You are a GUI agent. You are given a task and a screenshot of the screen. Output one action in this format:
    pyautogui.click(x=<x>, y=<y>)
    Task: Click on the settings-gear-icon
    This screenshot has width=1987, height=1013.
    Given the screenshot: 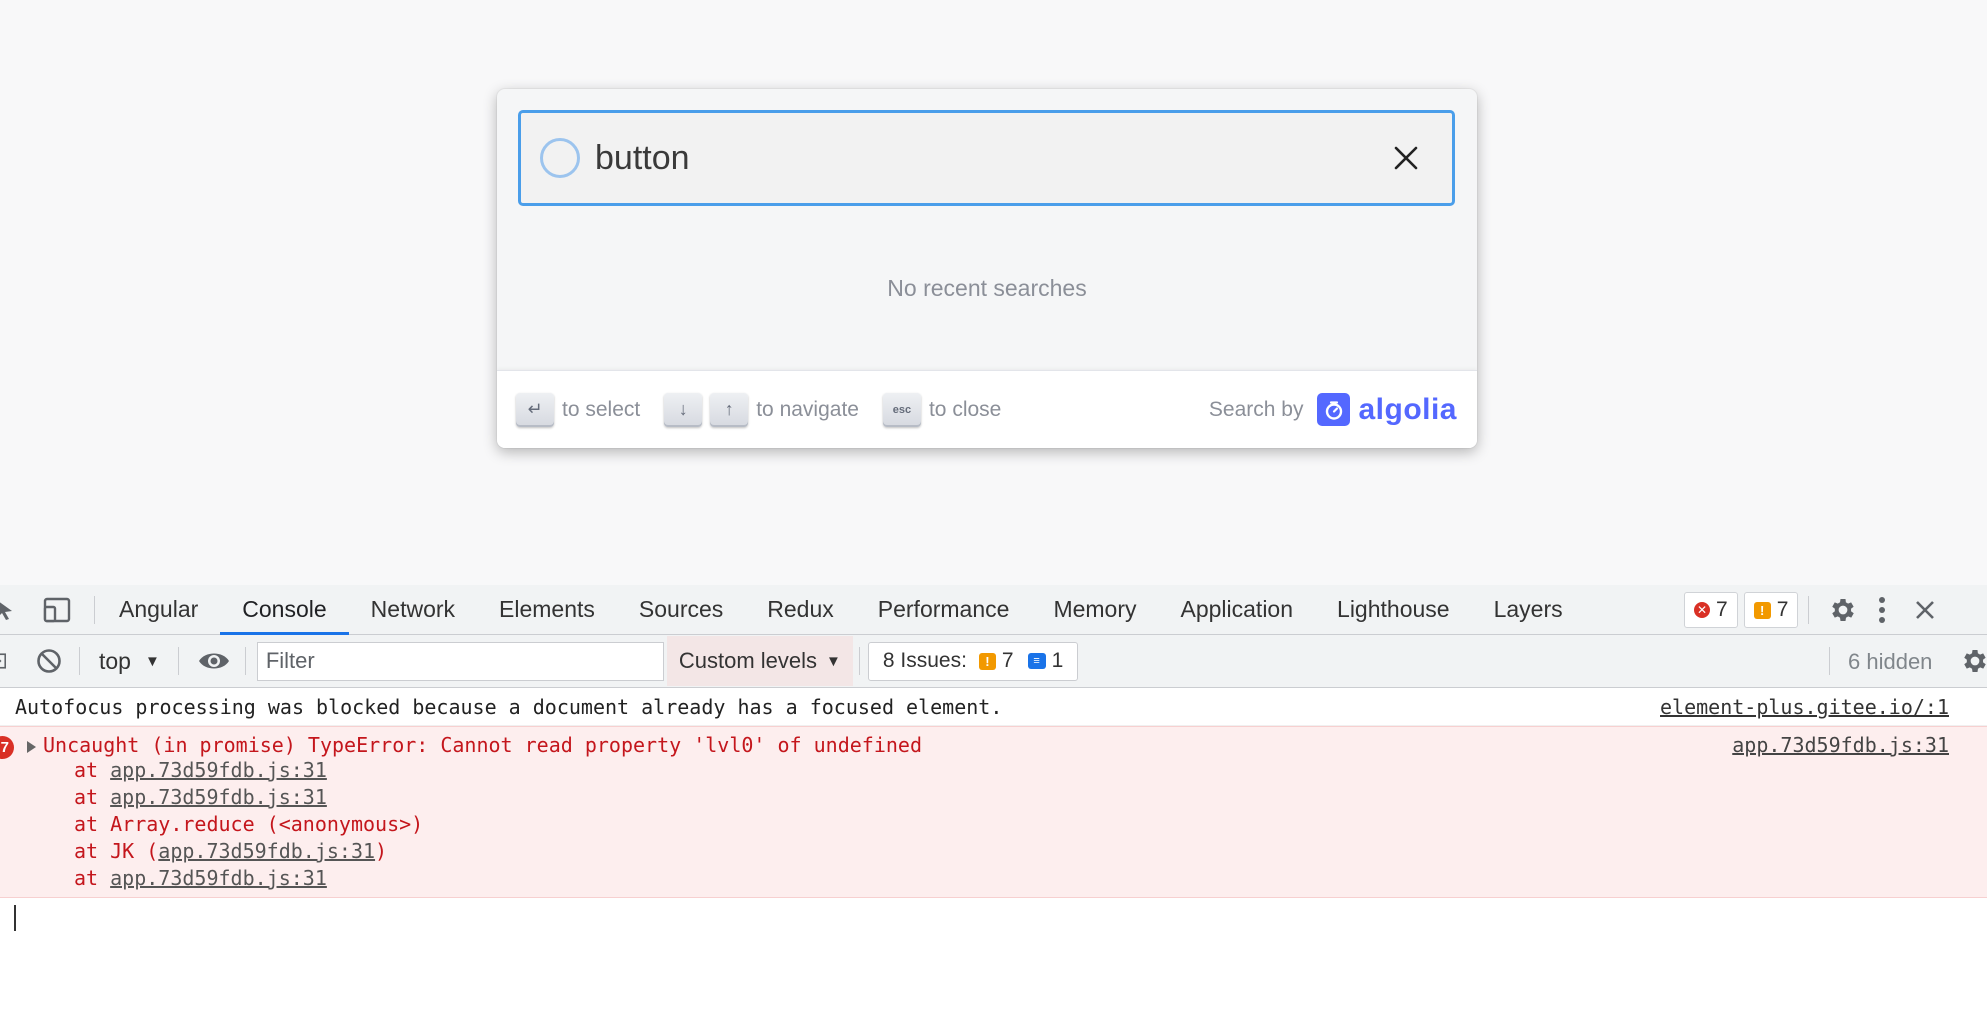 What is the action you would take?
    pyautogui.click(x=1843, y=610)
    